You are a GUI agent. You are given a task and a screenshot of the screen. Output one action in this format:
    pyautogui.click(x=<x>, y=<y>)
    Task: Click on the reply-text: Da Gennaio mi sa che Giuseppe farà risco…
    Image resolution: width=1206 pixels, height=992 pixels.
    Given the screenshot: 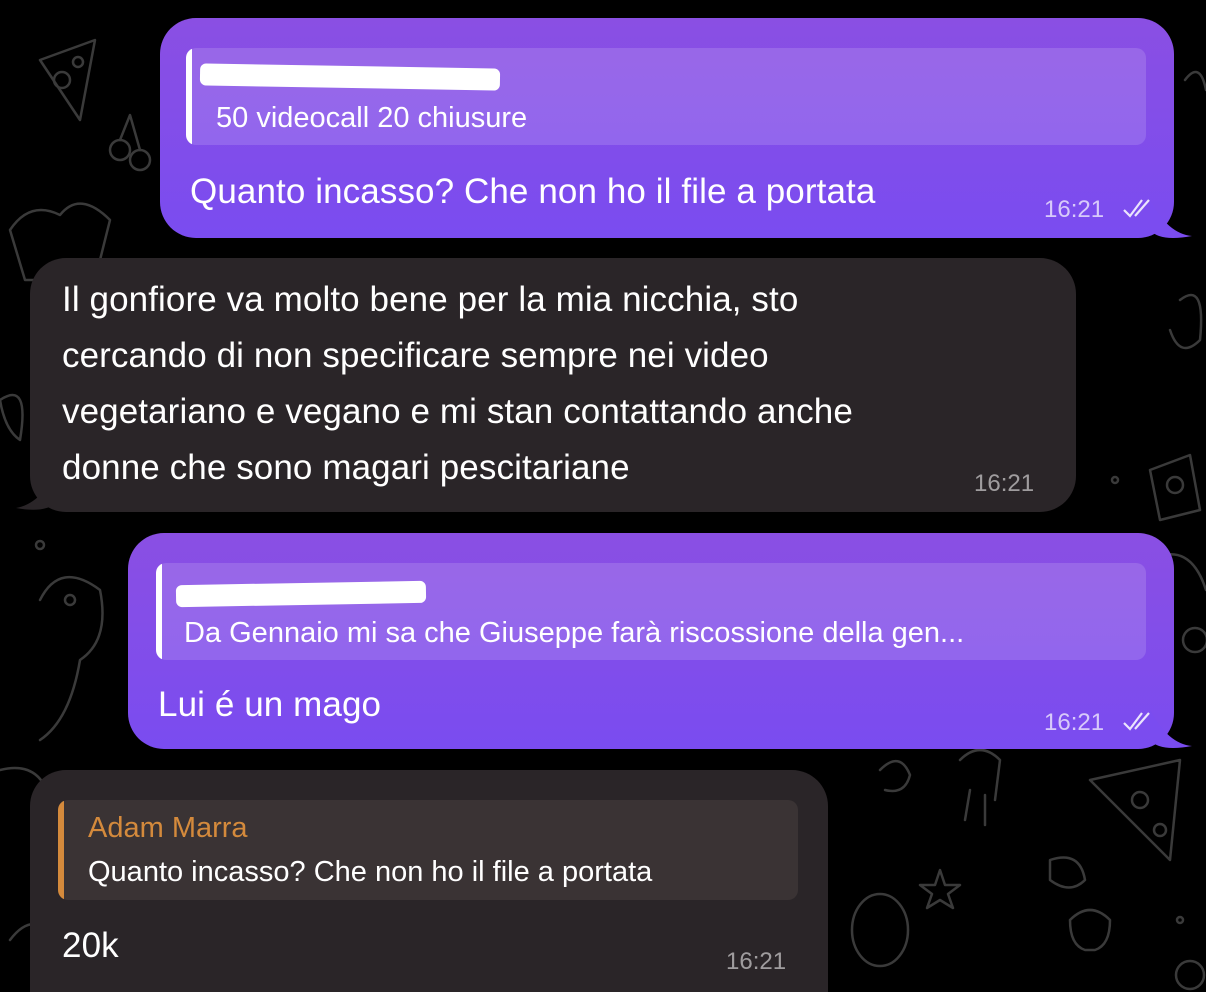 What is the action you would take?
    pyautogui.click(x=574, y=633)
    